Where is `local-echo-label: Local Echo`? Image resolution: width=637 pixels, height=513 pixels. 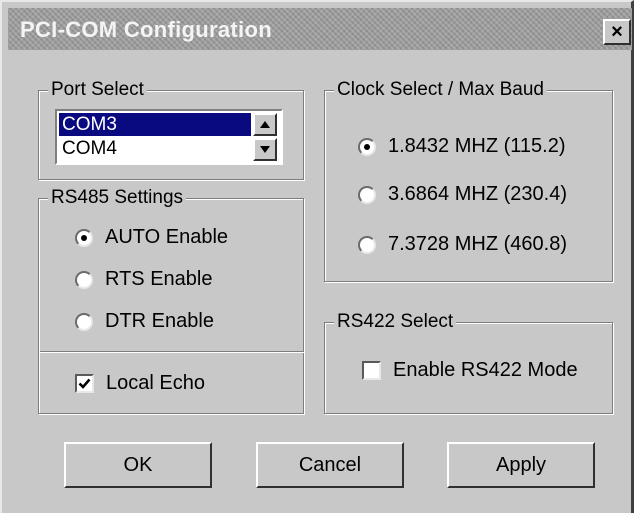 local-echo-label: Local Echo is located at coordinates (155, 383).